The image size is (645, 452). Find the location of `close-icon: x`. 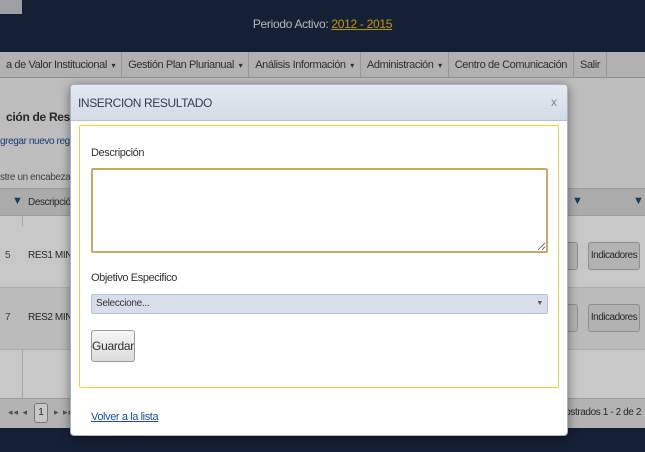

close-icon: x is located at coordinates (554, 102).